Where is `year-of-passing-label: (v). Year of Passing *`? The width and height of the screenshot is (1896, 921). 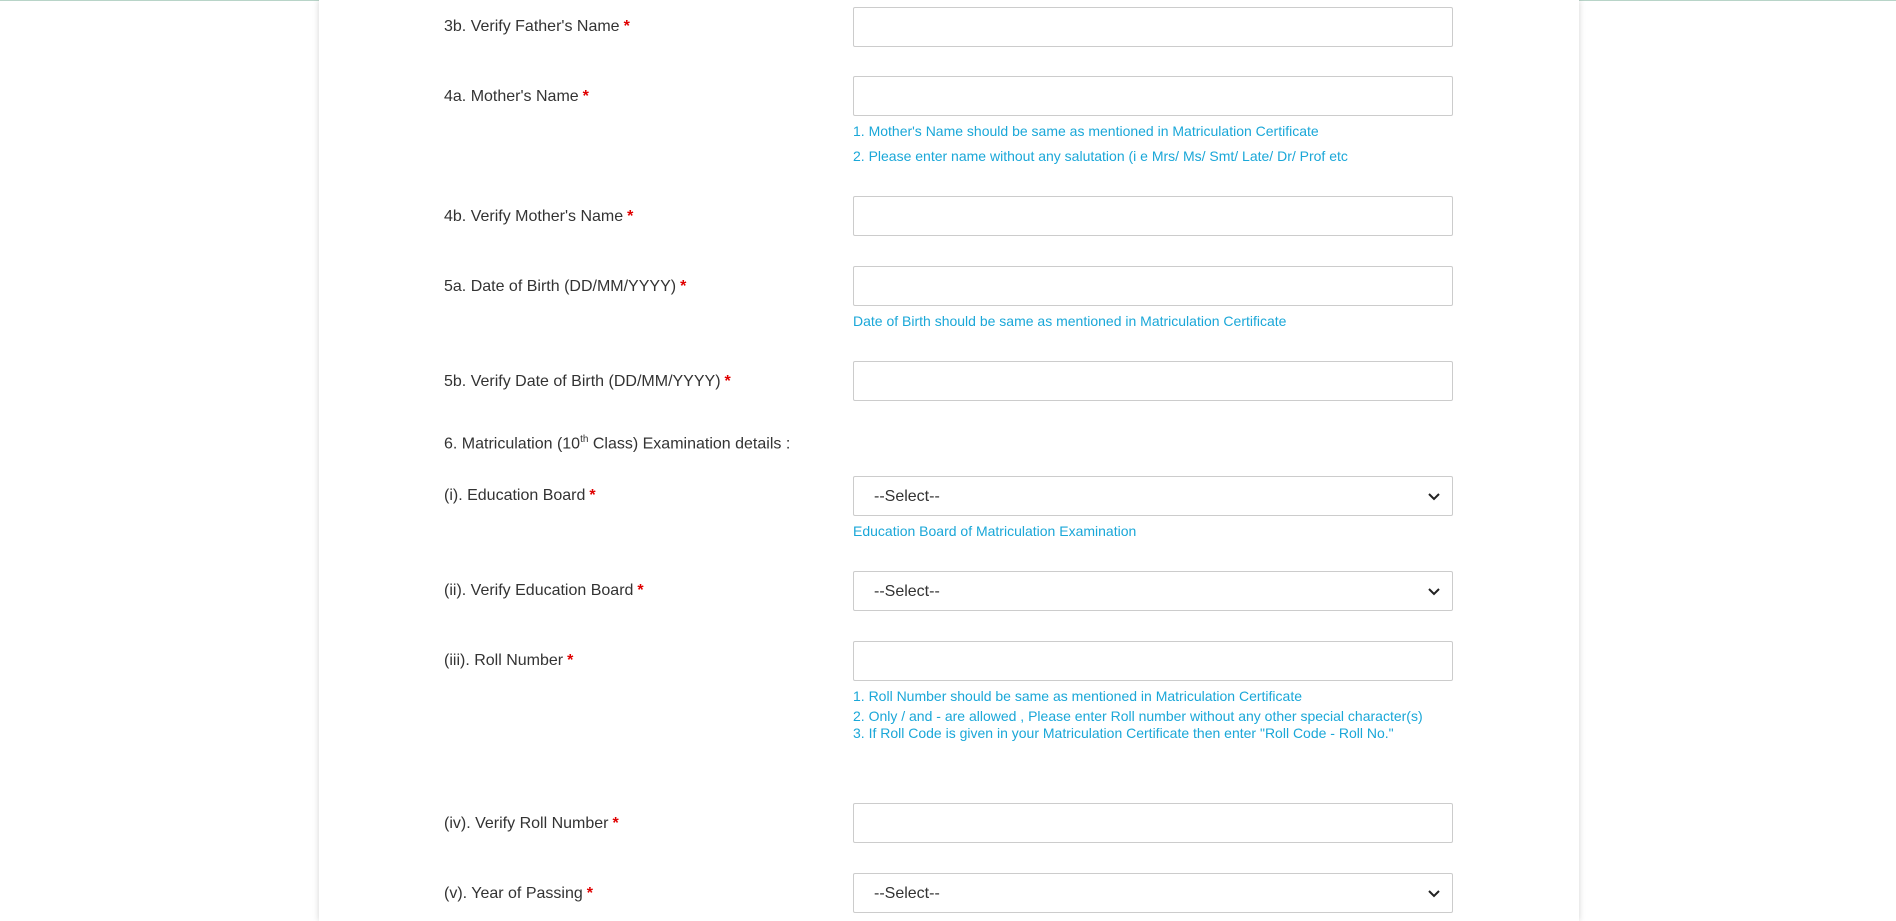
year-of-passing-label: (v). Year of Passing * is located at coordinates (518, 893).